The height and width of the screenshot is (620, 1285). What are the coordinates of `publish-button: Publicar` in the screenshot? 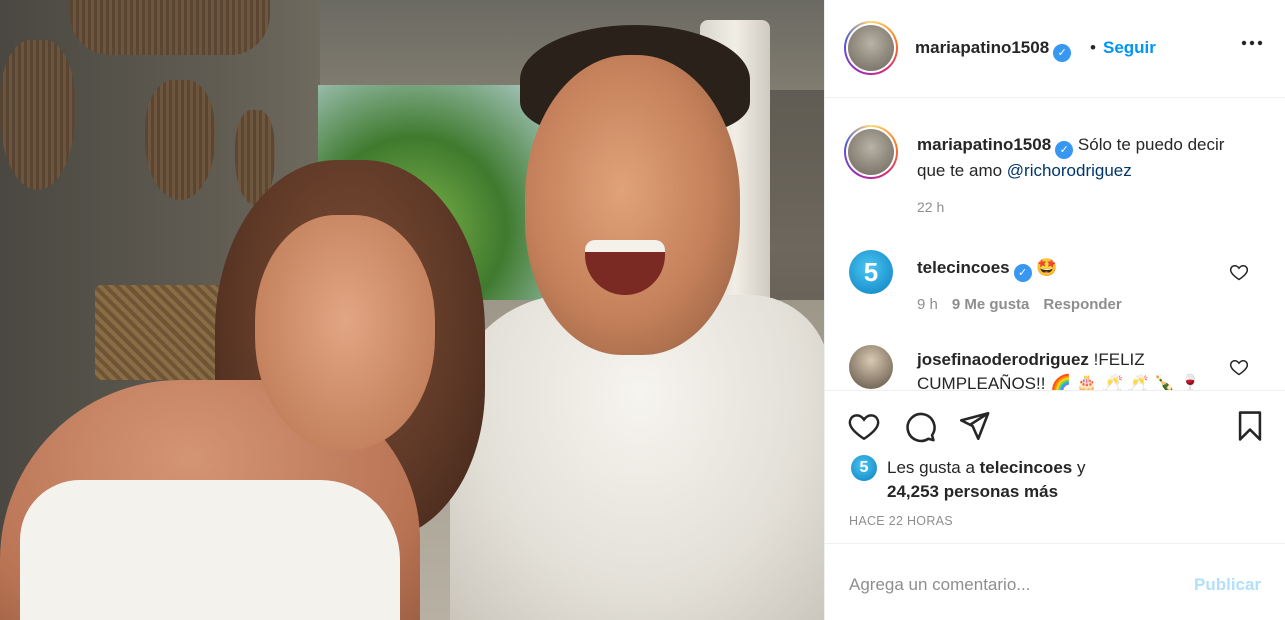 It's located at (1227, 585).